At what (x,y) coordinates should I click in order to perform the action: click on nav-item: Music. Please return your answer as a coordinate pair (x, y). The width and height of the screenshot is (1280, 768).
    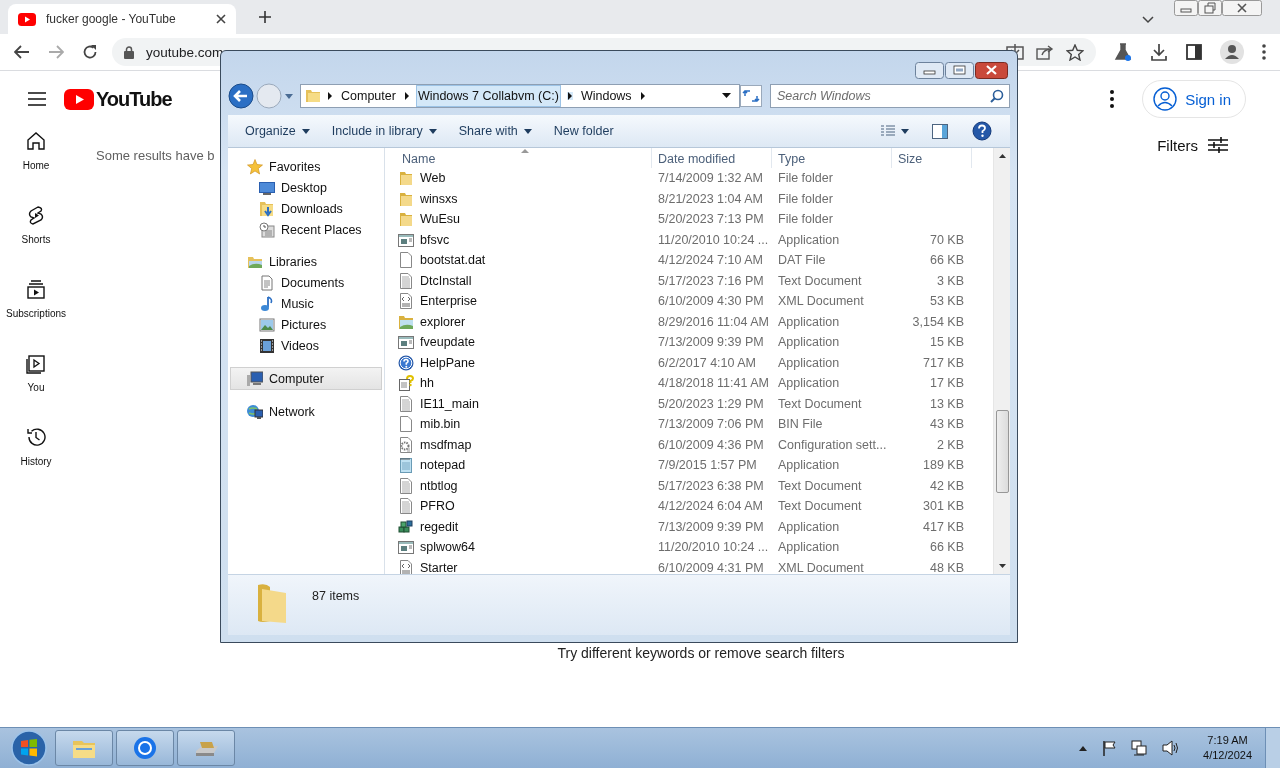
    Looking at the image, I should click on (306, 303).